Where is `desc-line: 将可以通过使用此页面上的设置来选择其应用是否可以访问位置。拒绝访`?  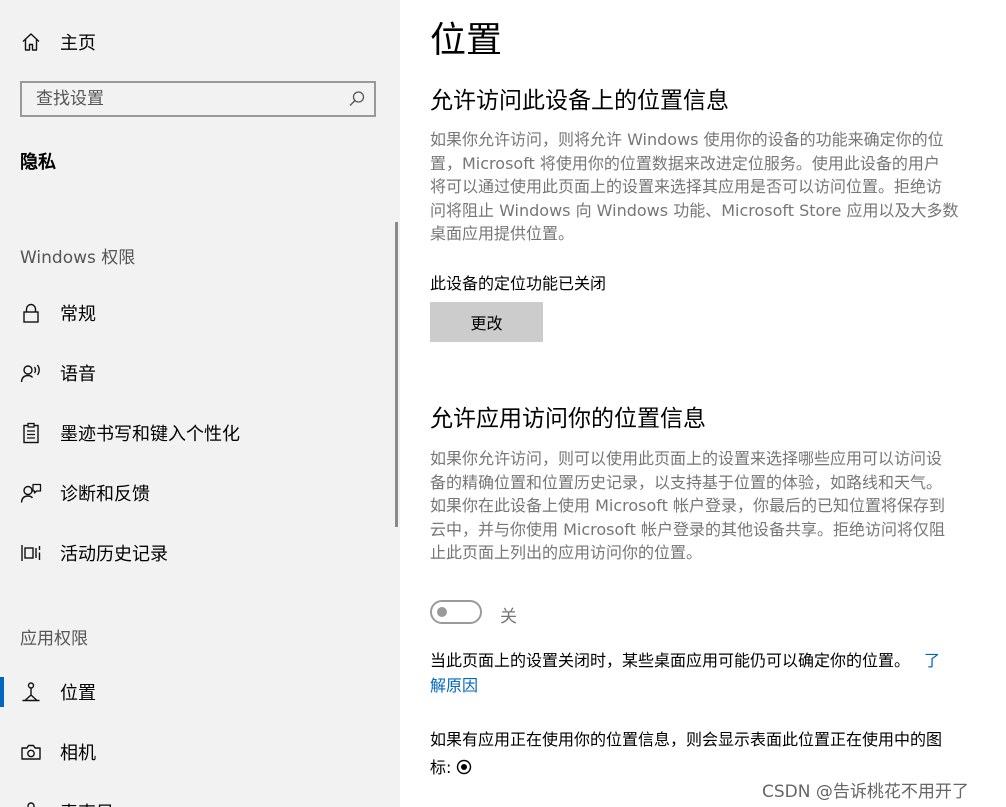
desc-line: 将可以通过使用此页面上的设置来选择其应用是否可以访问位置。拒绝访 is located at coordinates (686, 186).